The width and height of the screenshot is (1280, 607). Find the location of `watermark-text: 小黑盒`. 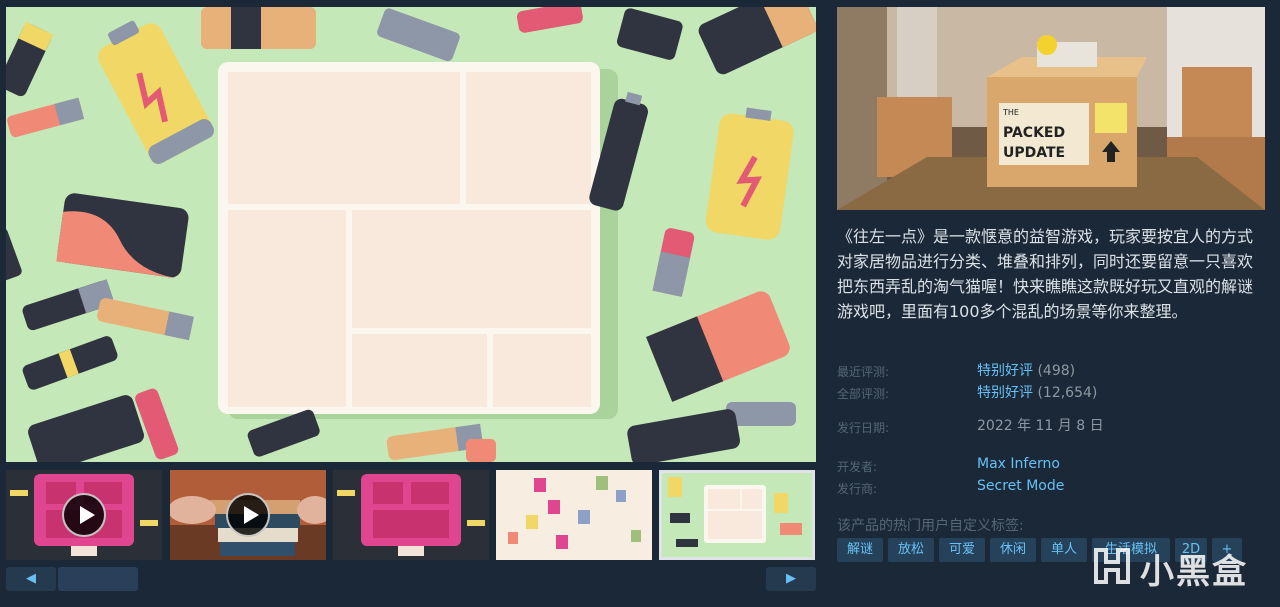

watermark-text: 小黑盒 is located at coordinates (1194, 572).